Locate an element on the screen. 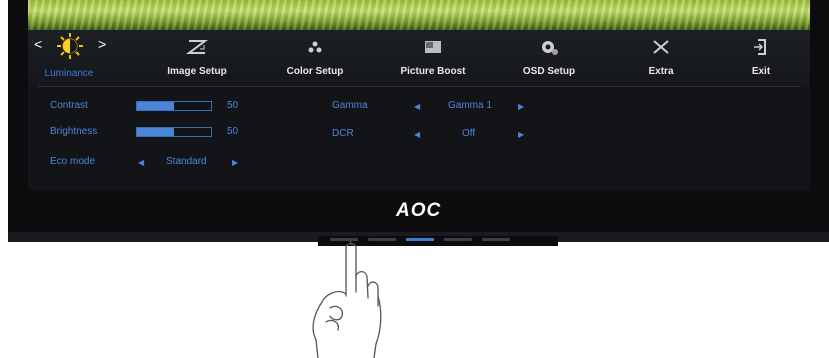  gamma-value: Gamma 1 is located at coordinates (470, 105).